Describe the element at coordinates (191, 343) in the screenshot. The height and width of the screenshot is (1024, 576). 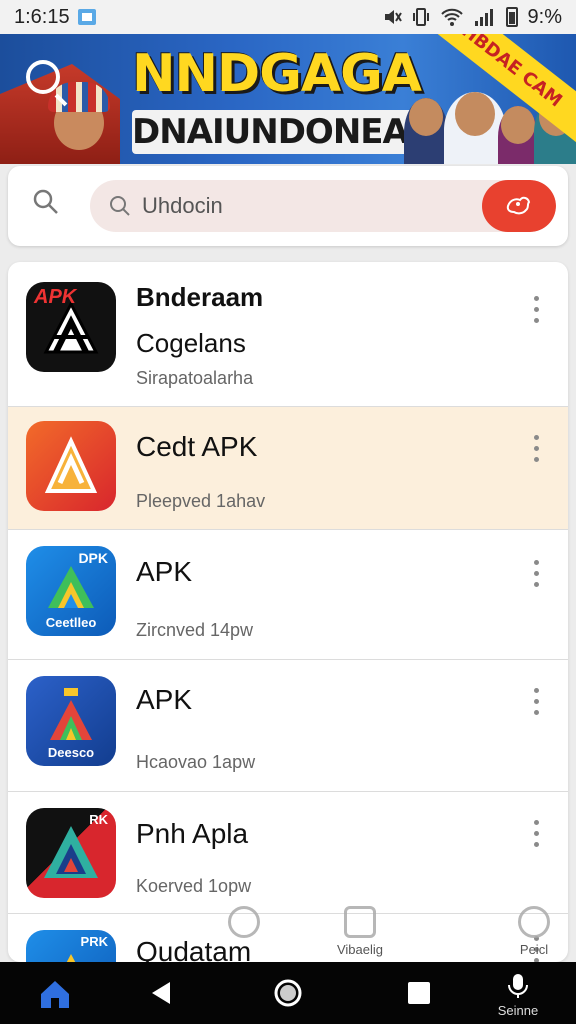
I see `app-subtitle: Cogelans` at that location.